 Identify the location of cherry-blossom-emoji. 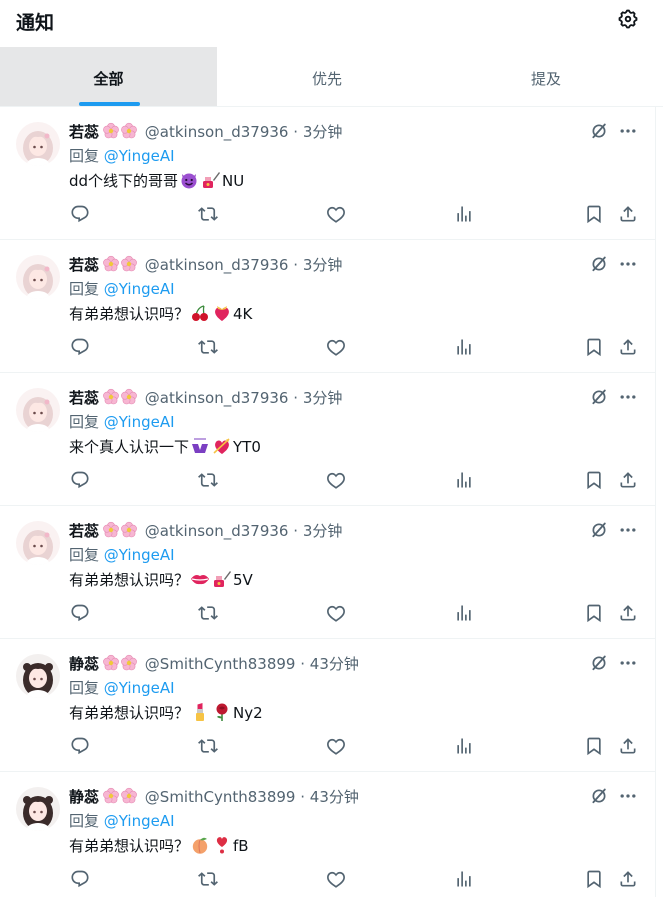
(120, 397).